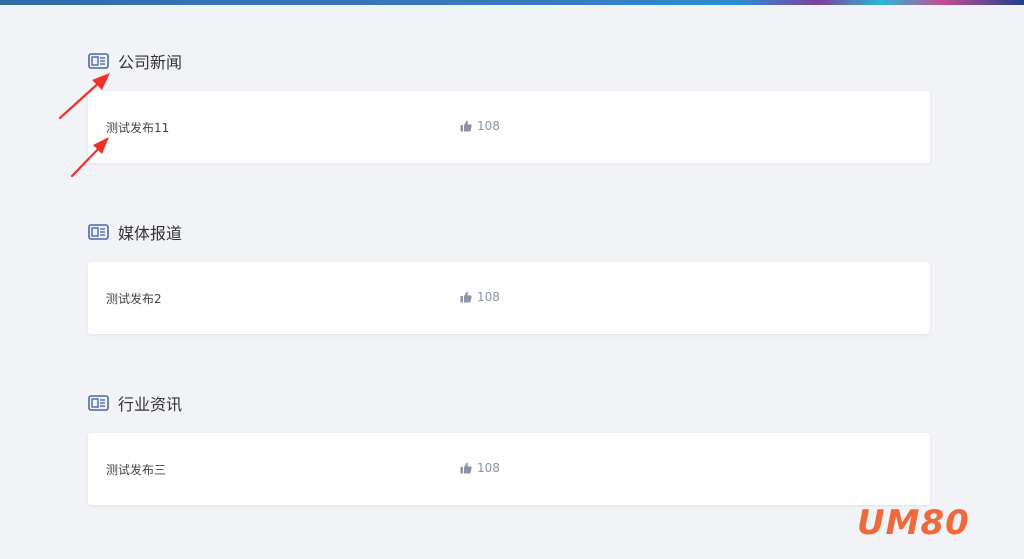 The image size is (1024, 559). I want to click on section-media-reports: 媒体报道, so click(509, 232).